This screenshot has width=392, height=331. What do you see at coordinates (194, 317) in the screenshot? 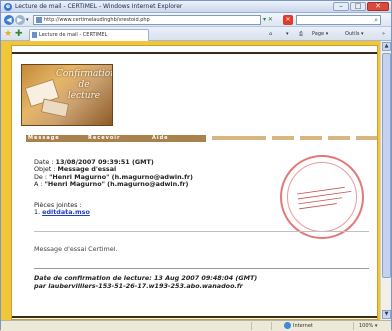
I see `bottom-divider` at bounding box center [194, 317].